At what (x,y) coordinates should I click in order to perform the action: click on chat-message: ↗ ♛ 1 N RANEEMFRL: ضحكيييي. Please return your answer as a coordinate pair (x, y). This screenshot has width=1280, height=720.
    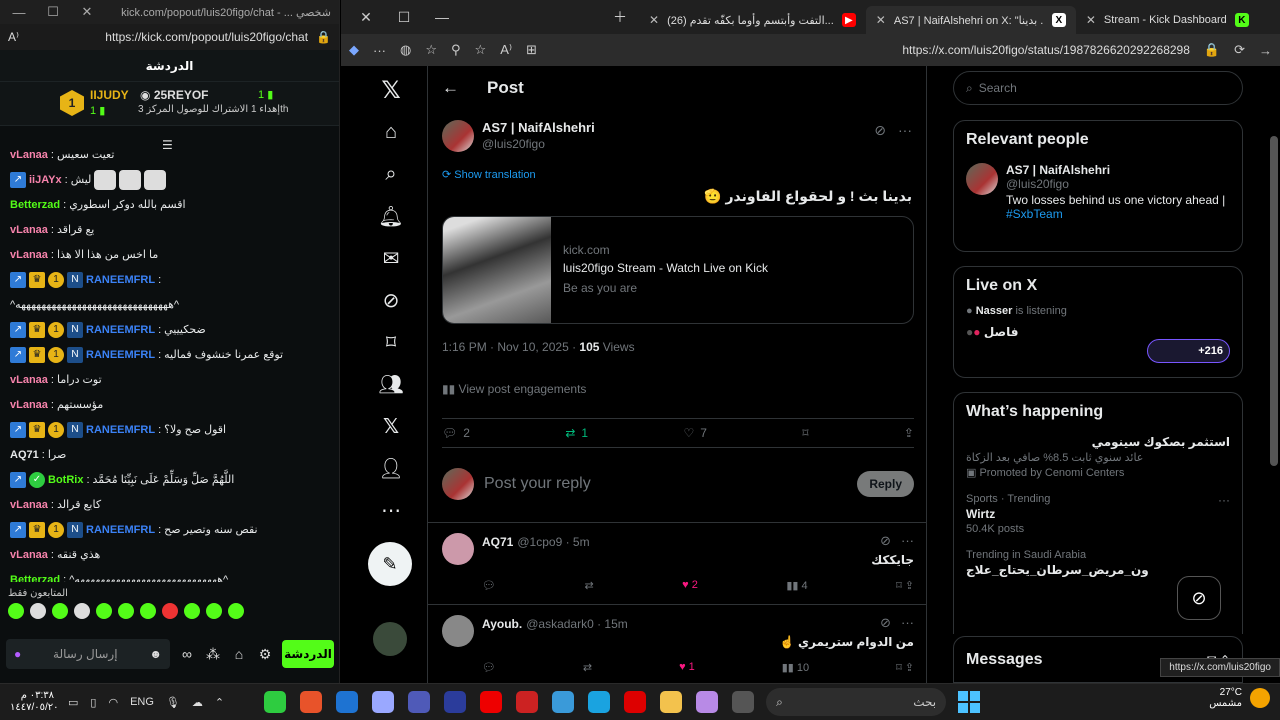
    Looking at the image, I should click on (169, 329).